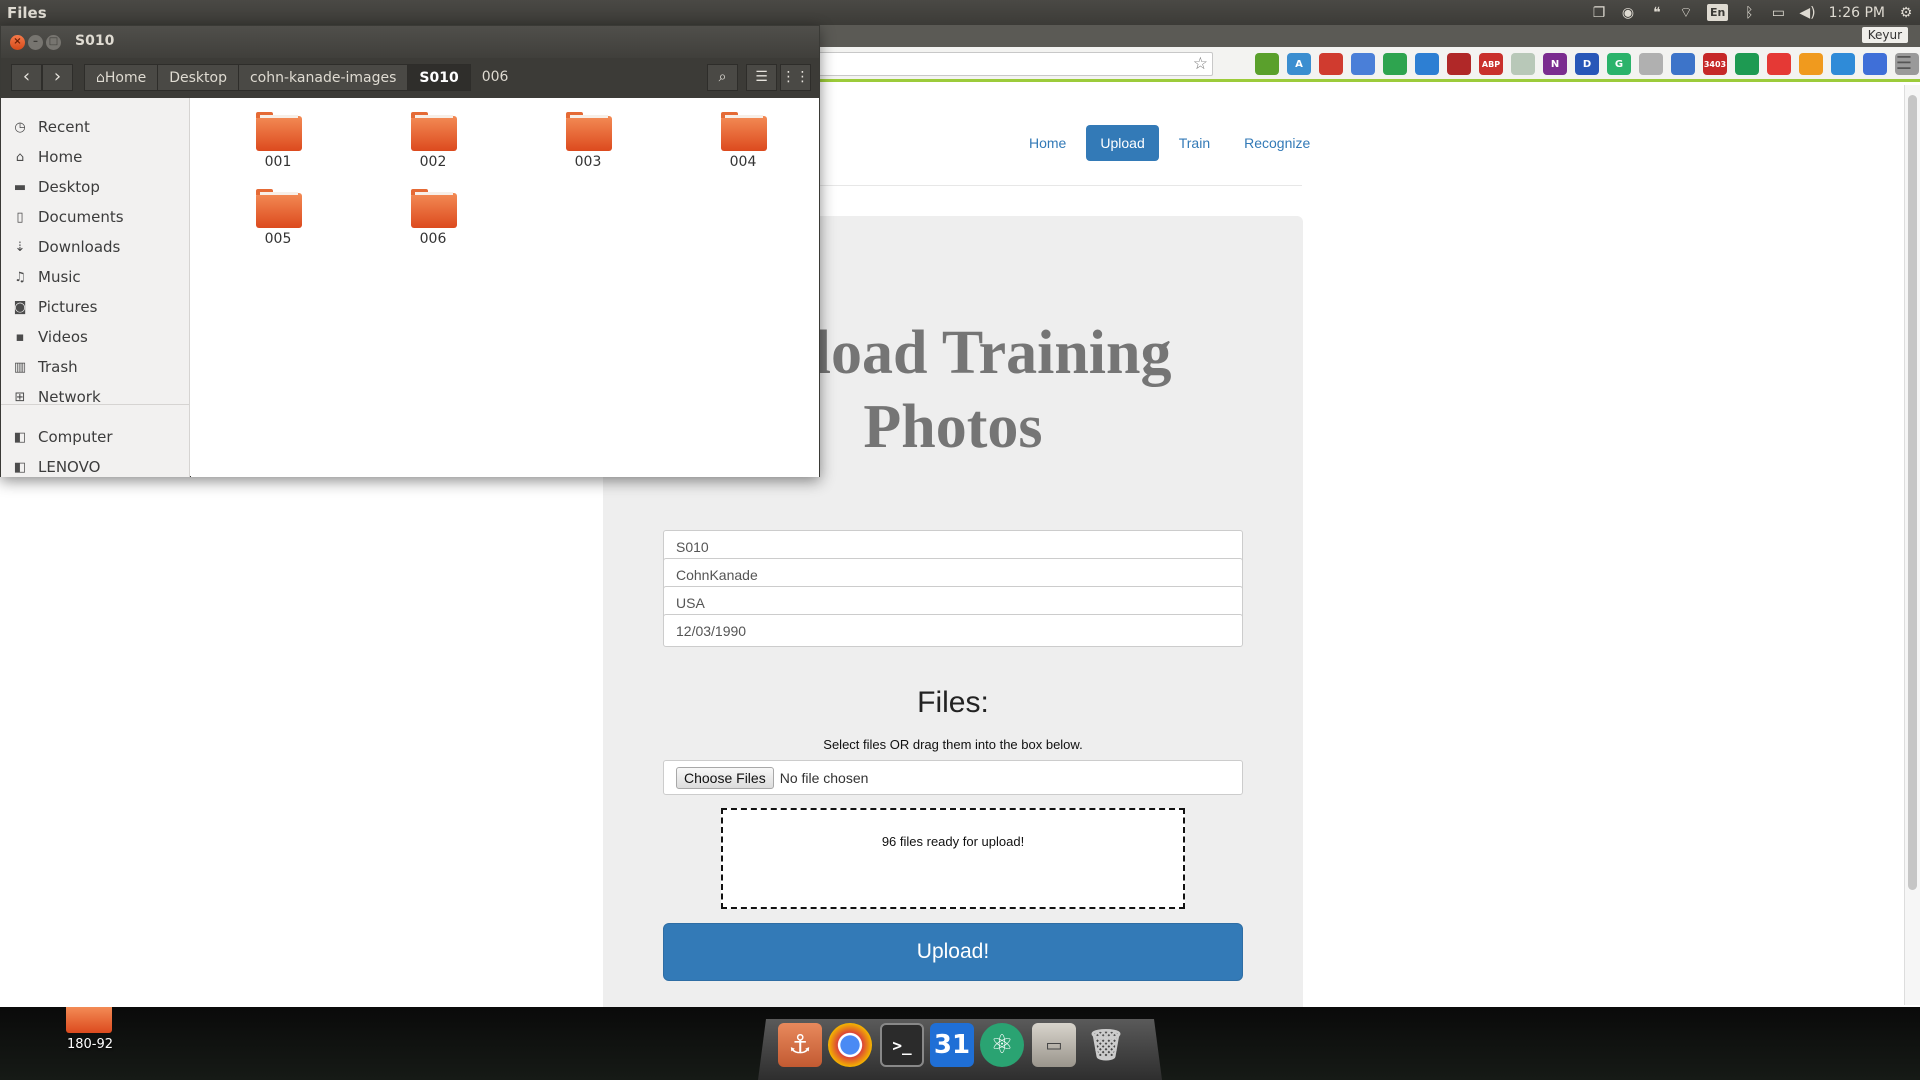 This screenshot has height=1080, width=1920. I want to click on nav-recognize: Recognize, so click(1277, 143).